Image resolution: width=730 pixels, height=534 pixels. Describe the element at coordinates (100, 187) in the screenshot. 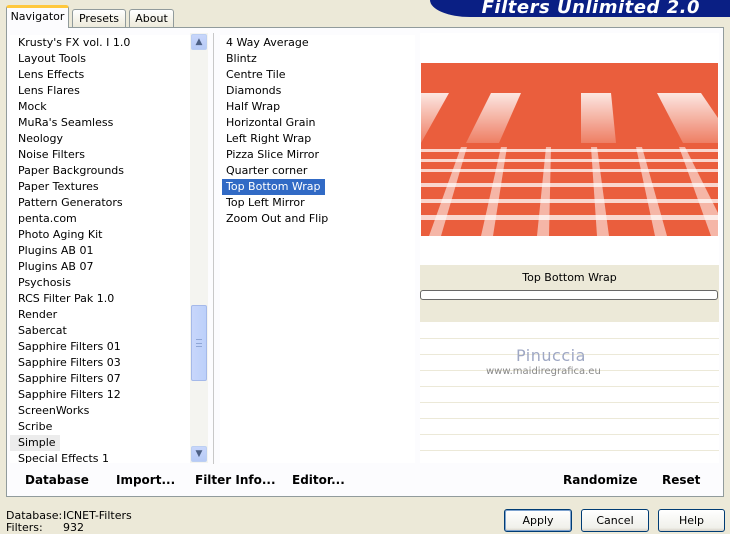

I see `category-item: Paper Textures` at that location.